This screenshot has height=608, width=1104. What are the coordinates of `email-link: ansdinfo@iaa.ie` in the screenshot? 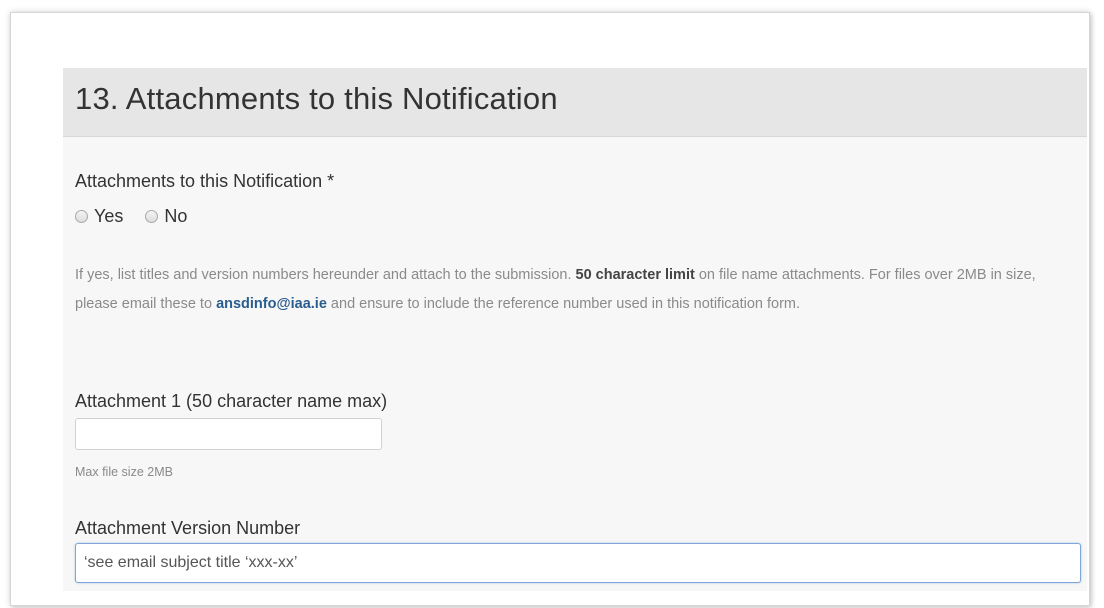 It's located at (271, 304).